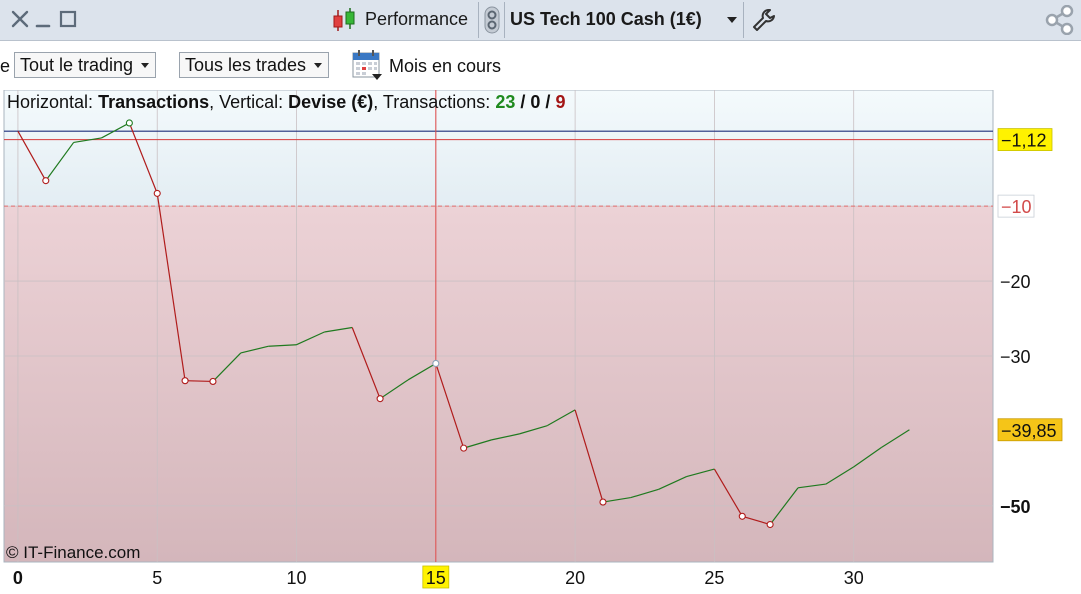  Describe the element at coordinates (575, 578) in the screenshot. I see `x-tick-label: 20` at that location.